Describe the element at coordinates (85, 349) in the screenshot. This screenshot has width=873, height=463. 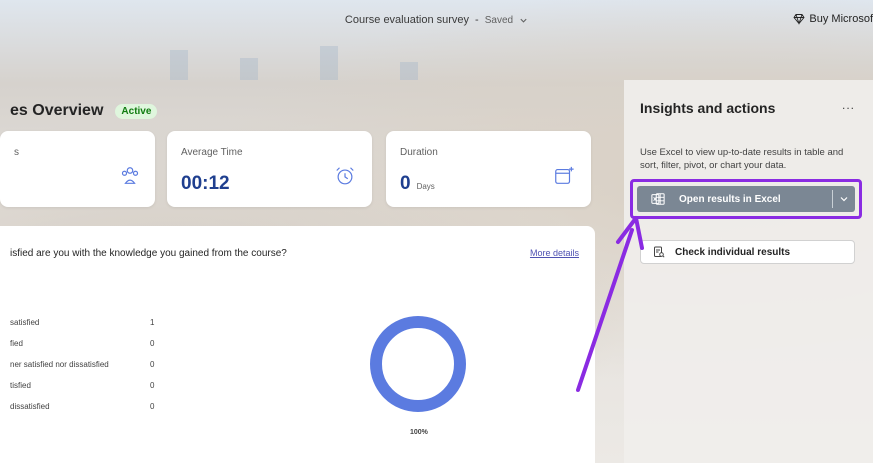
I see `answer-row: fied 0` at that location.